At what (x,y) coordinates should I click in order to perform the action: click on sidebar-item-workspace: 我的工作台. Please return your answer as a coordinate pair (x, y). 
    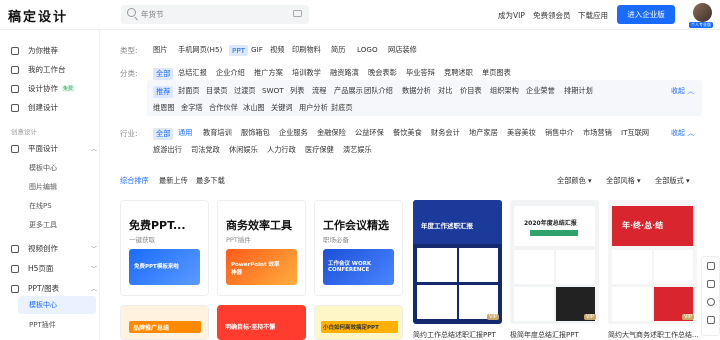
    Looking at the image, I should click on (38, 69).